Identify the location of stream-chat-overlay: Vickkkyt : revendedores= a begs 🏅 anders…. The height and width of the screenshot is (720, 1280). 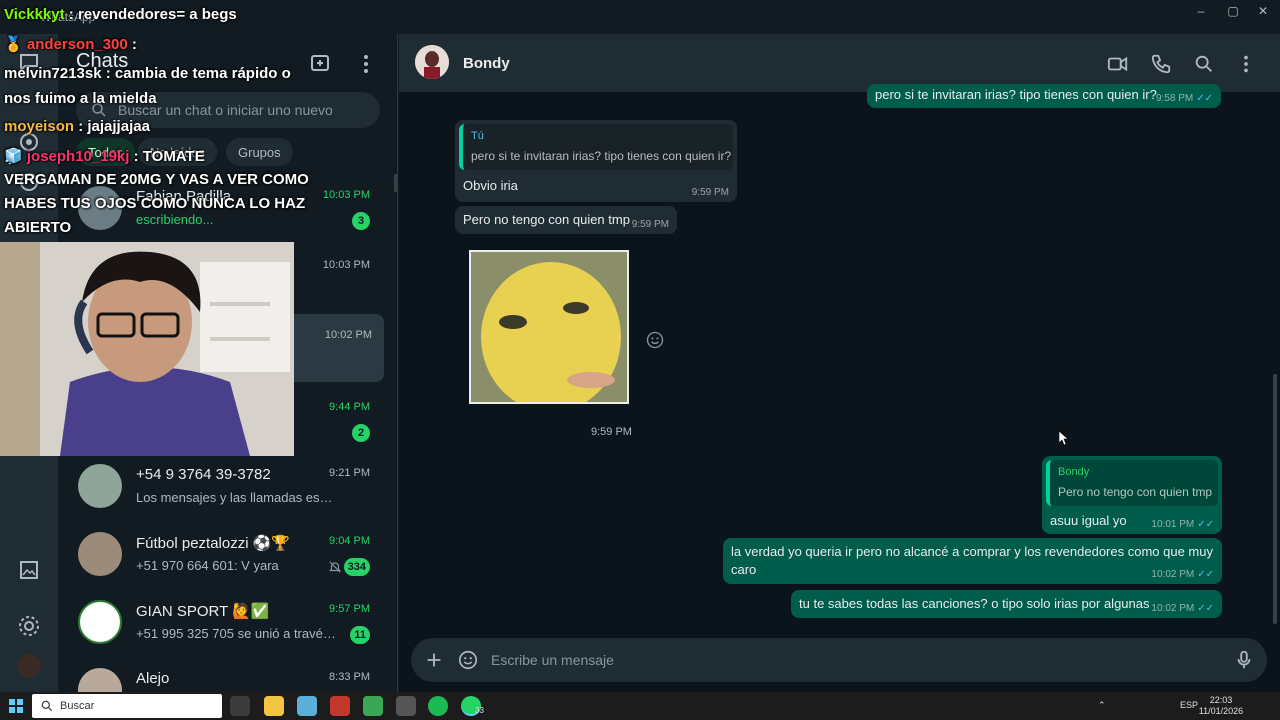
(155, 125).